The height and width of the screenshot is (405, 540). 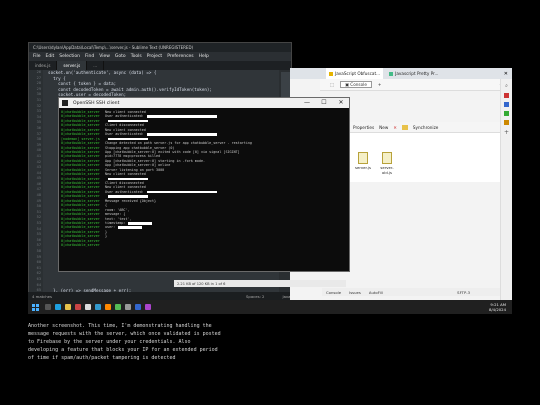 I want to click on menu-item-tools: Tools, so click(x=136, y=56).